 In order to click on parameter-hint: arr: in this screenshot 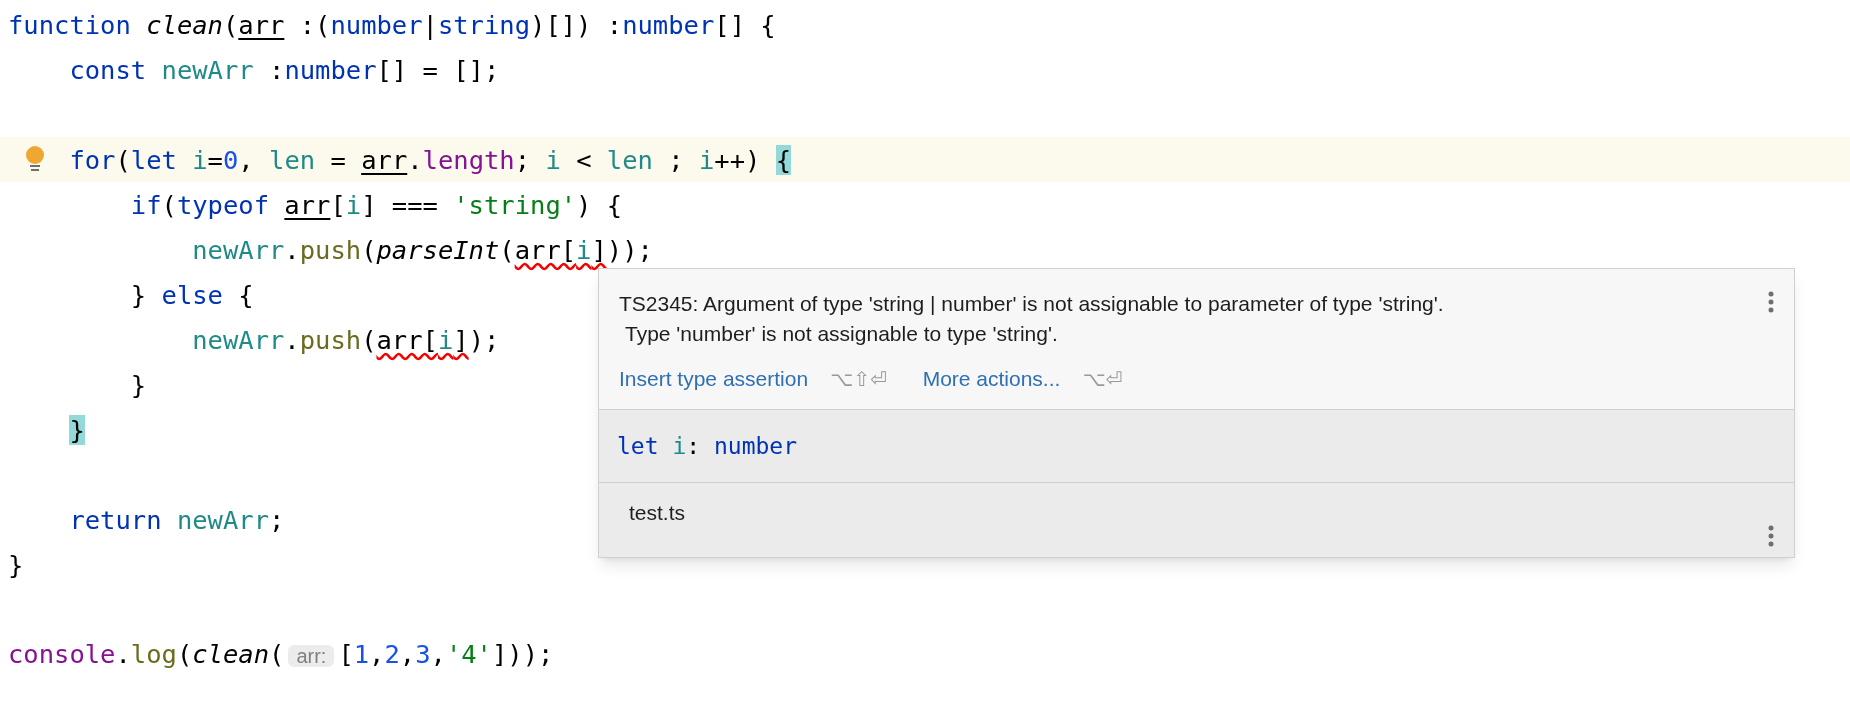, I will do `click(311, 655)`.